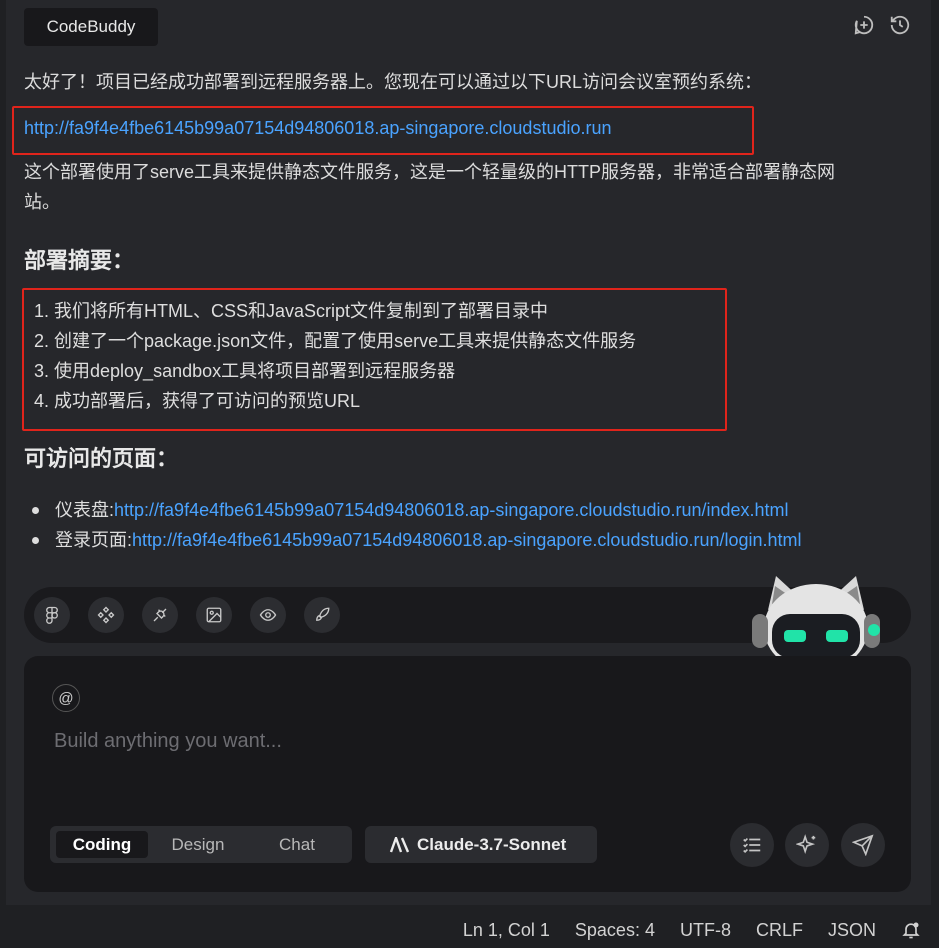 The height and width of the screenshot is (948, 939). What do you see at coordinates (900, 25) in the screenshot?
I see `history-icon` at bounding box center [900, 25].